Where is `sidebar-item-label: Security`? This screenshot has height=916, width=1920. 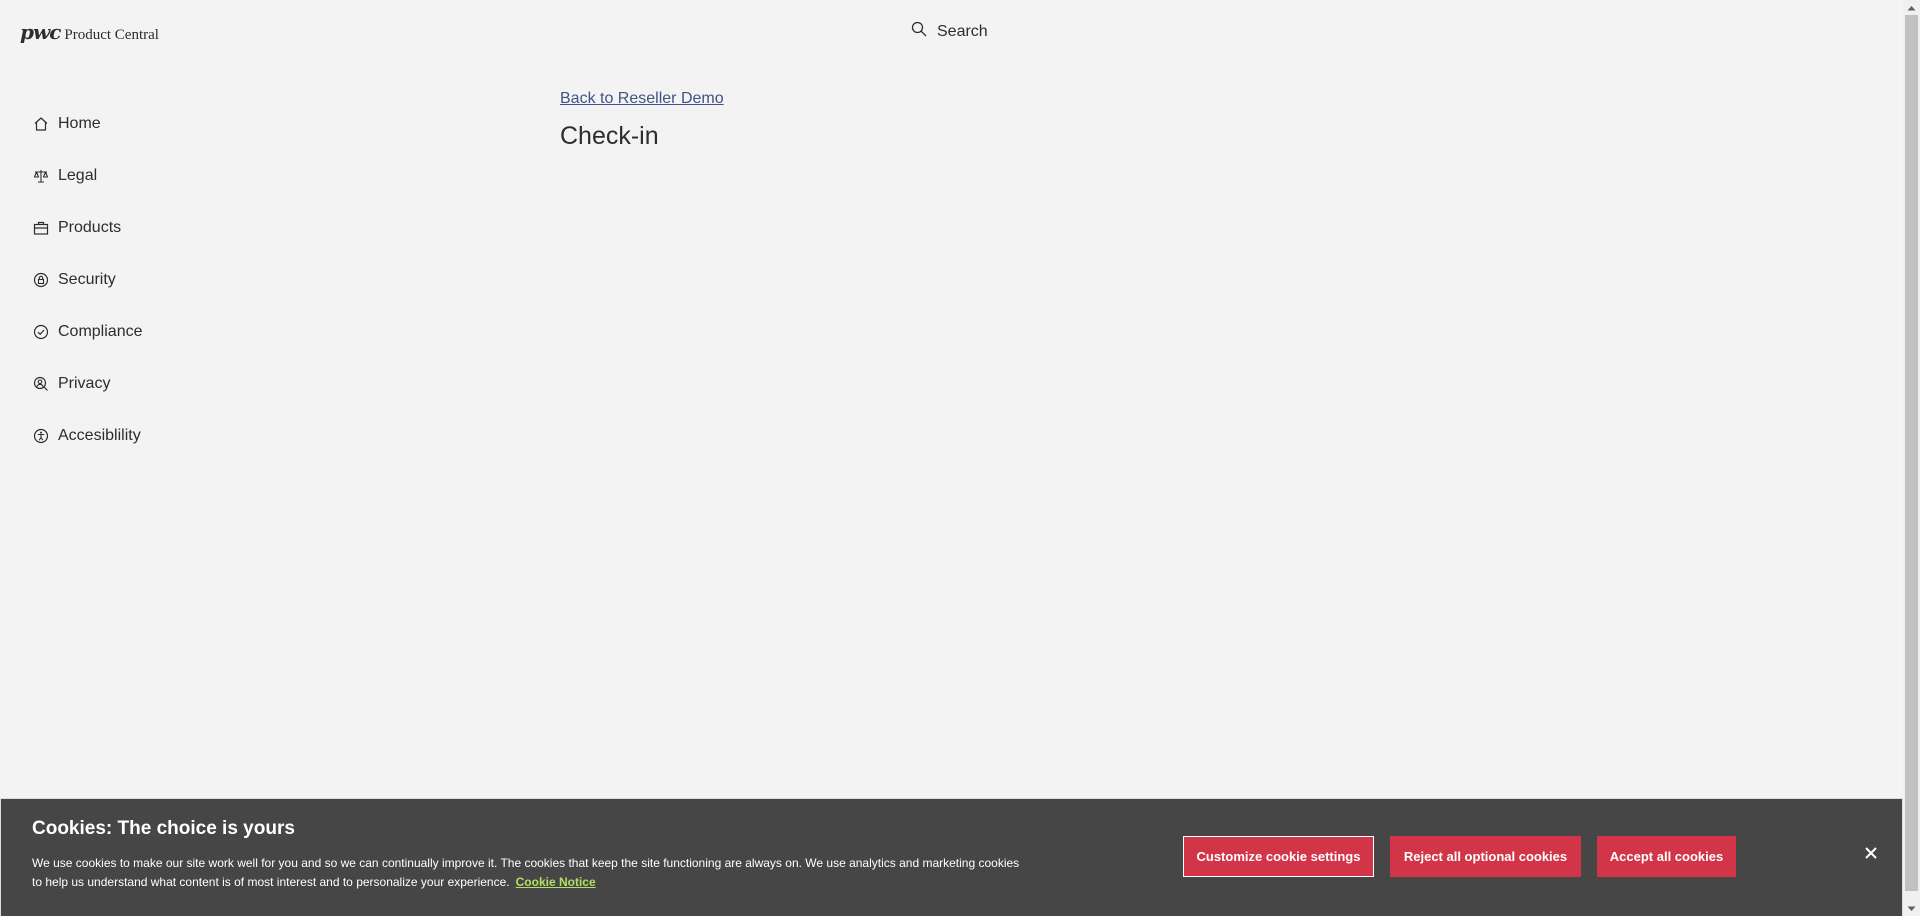 sidebar-item-label: Security is located at coordinates (87, 279).